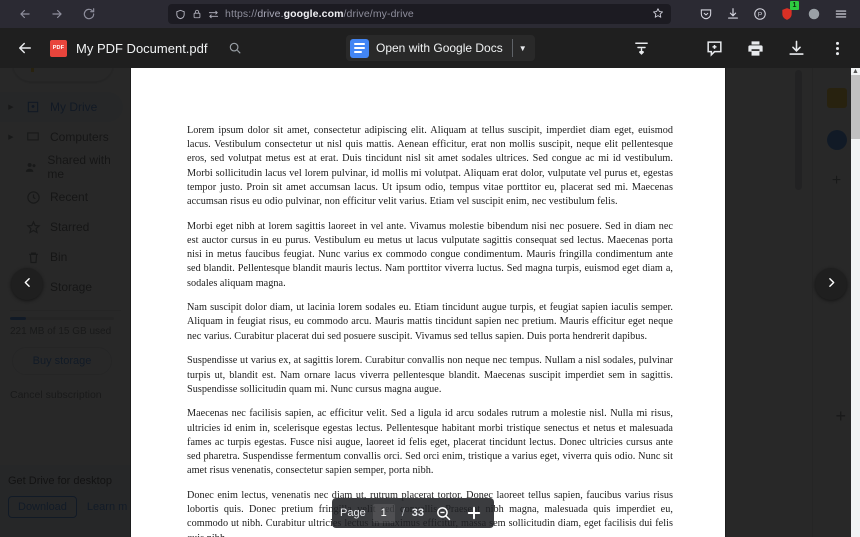 The width and height of the screenshot is (860, 537). I want to click on chevron-right-icon, so click(831, 284).